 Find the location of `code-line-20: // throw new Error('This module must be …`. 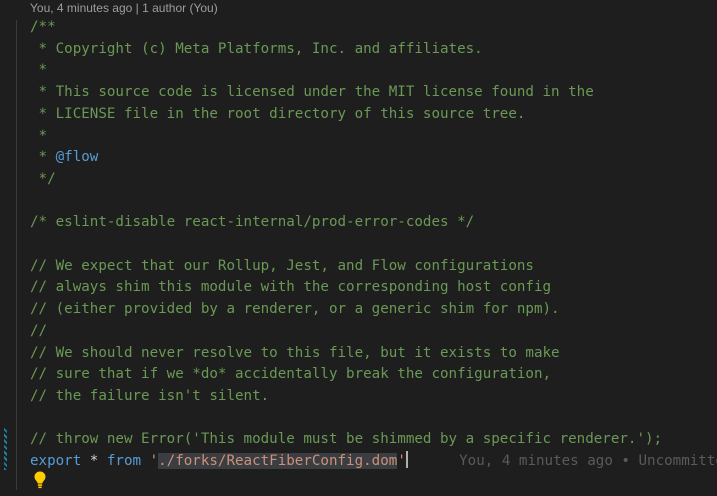

code-line-20: // throw new Error('This module must be … is located at coordinates (346, 439).